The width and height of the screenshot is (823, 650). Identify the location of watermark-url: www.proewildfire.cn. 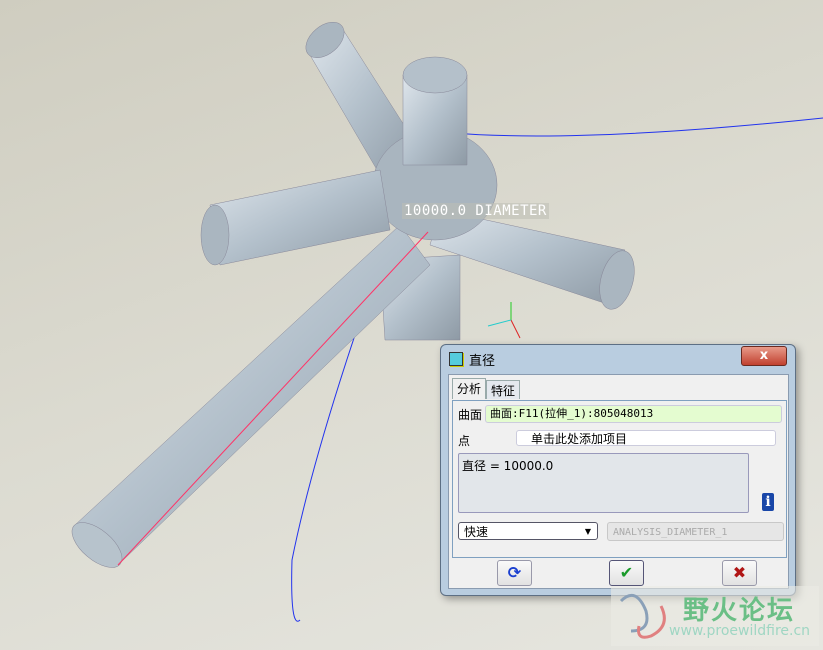
(740, 631).